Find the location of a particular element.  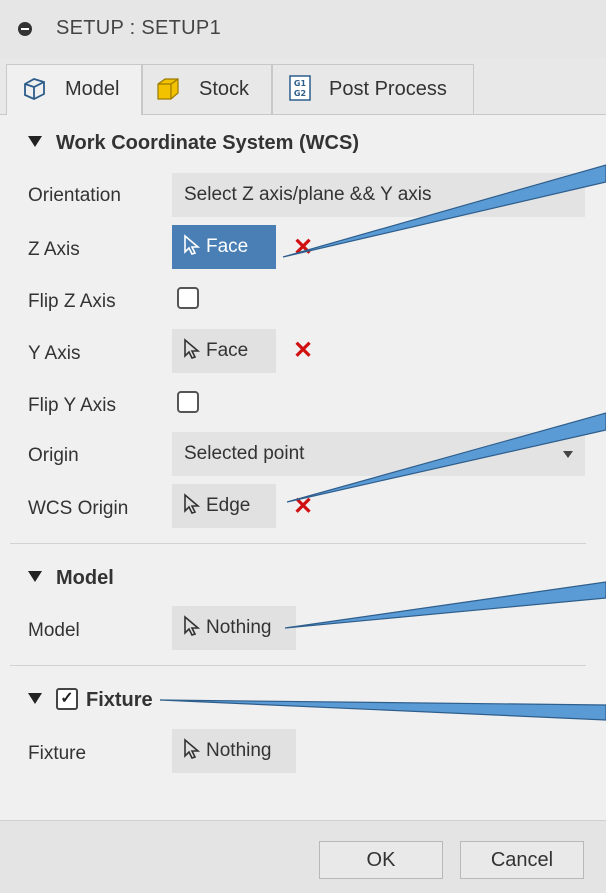

fixture-section-header: ✓ Fixture is located at coordinates (90, 699).